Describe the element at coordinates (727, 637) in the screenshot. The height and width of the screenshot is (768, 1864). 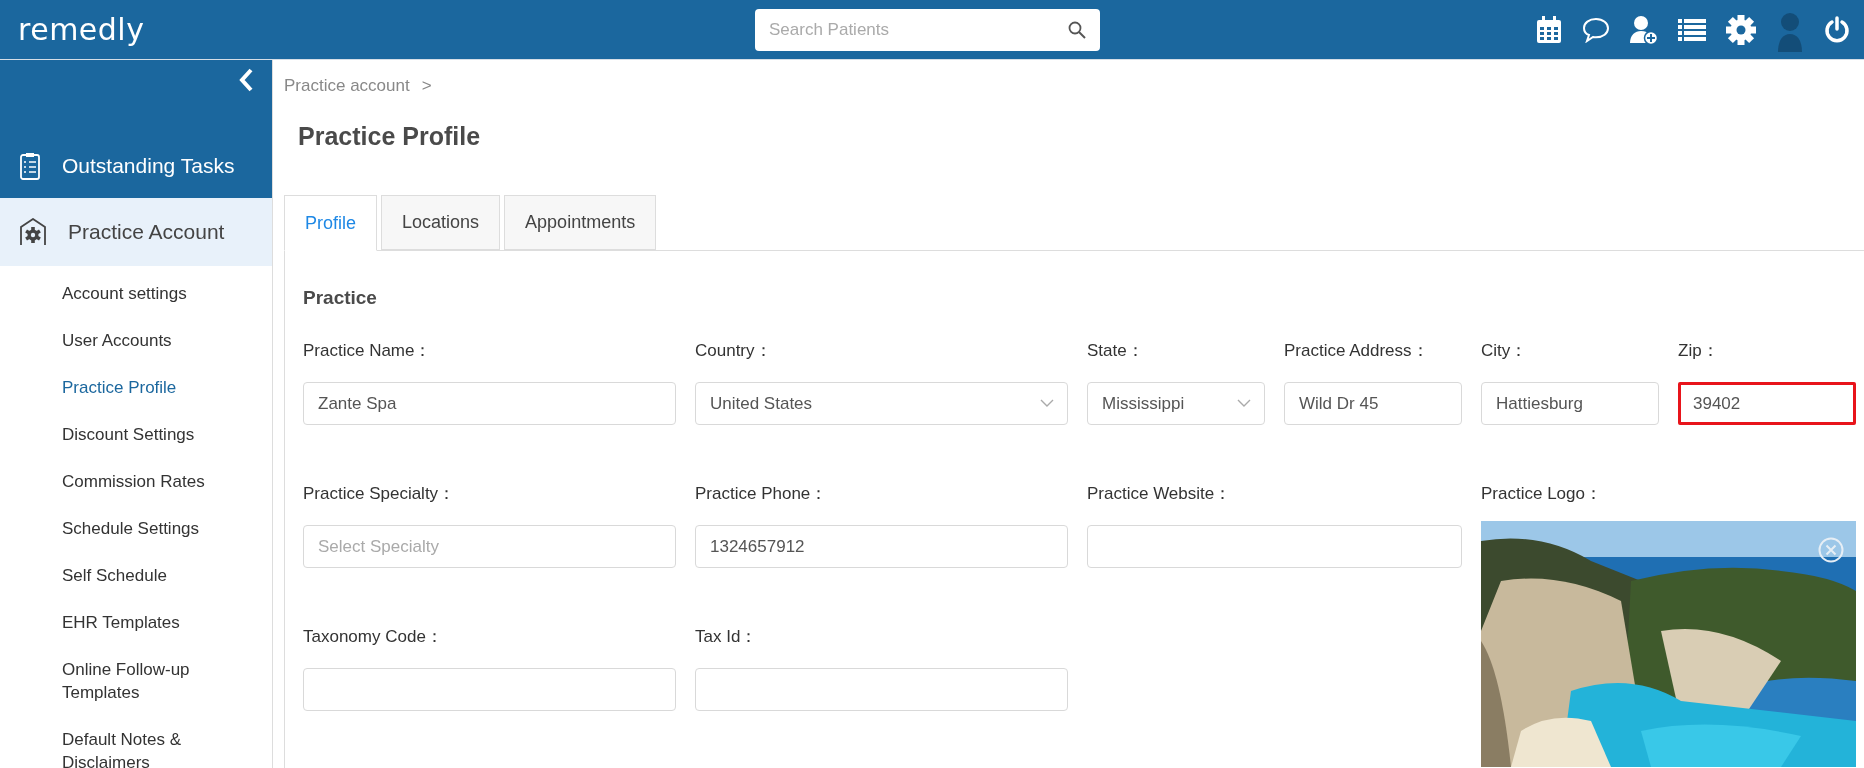
I see `field-label: Tax Id：` at that location.